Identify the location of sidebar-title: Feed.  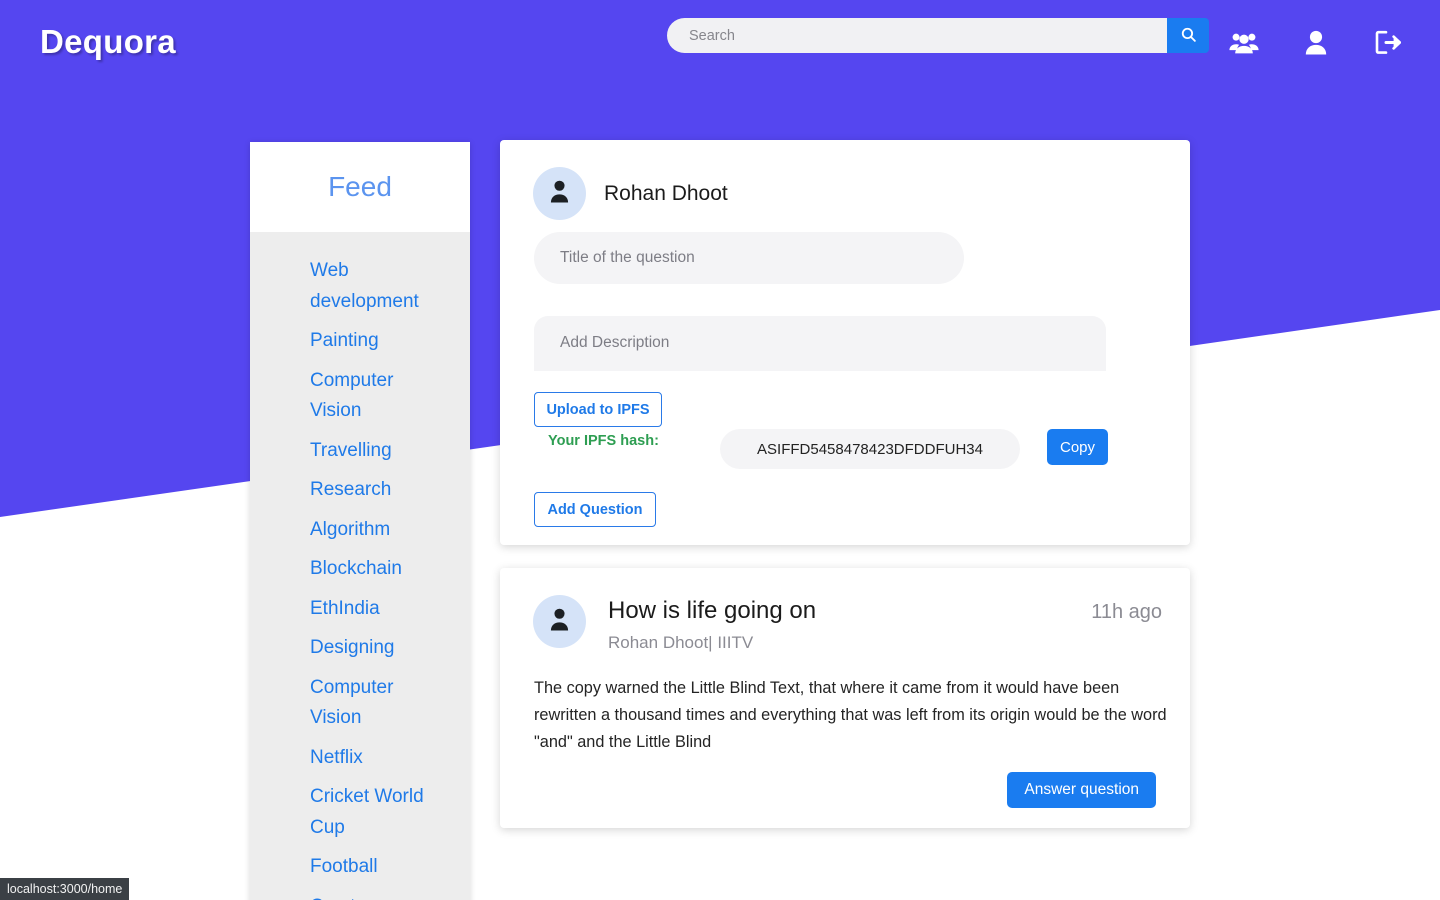
(360, 186).